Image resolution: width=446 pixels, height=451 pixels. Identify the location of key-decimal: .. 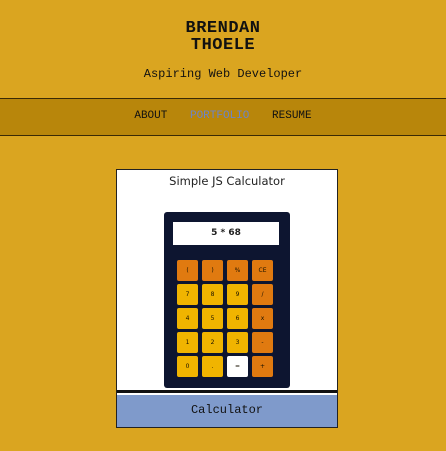
(212, 366).